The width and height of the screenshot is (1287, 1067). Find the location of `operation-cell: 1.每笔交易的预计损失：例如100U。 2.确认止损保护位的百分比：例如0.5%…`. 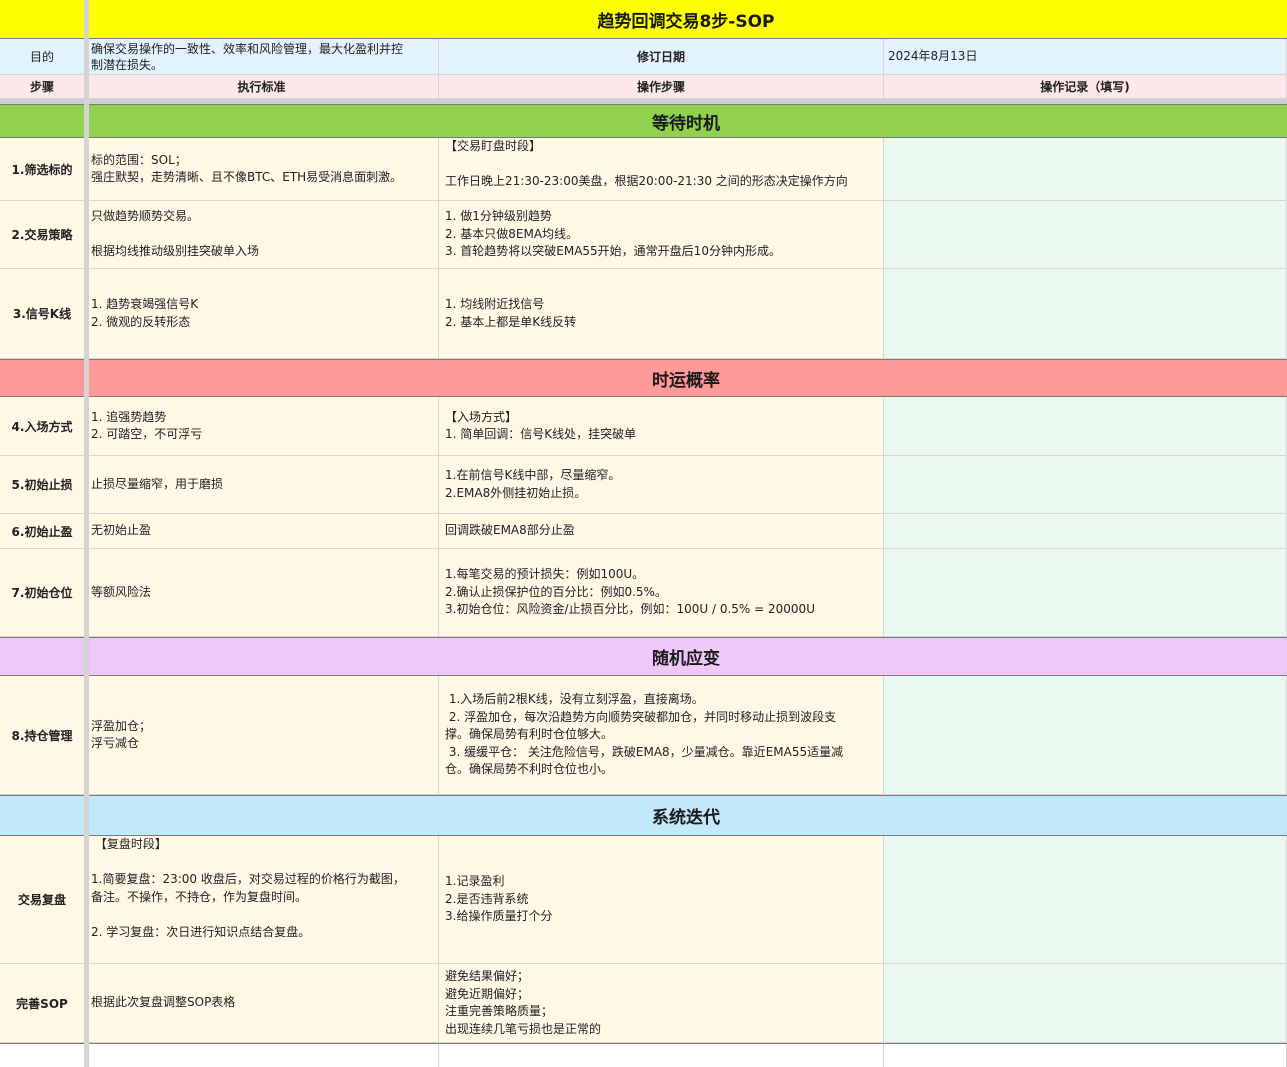

operation-cell: 1.每笔交易的预计损失：例如100U。 2.确认止损保护位的百分比：例如0.5%… is located at coordinates (661, 593).